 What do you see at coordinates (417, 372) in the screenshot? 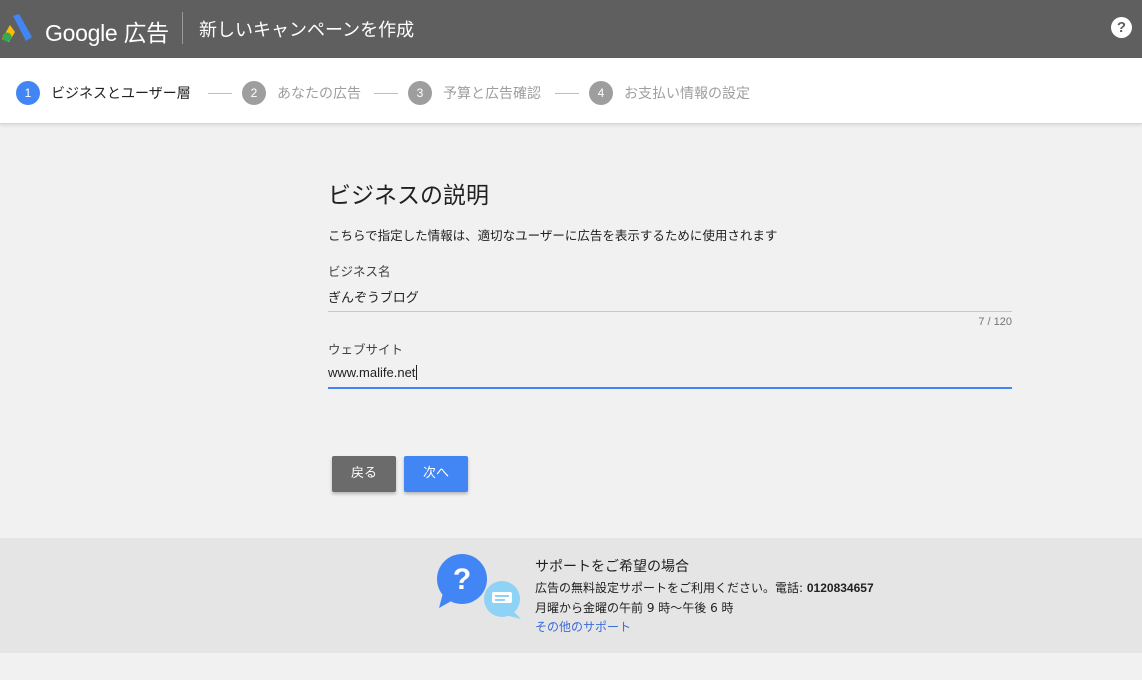
I see `text-cursor` at bounding box center [417, 372].